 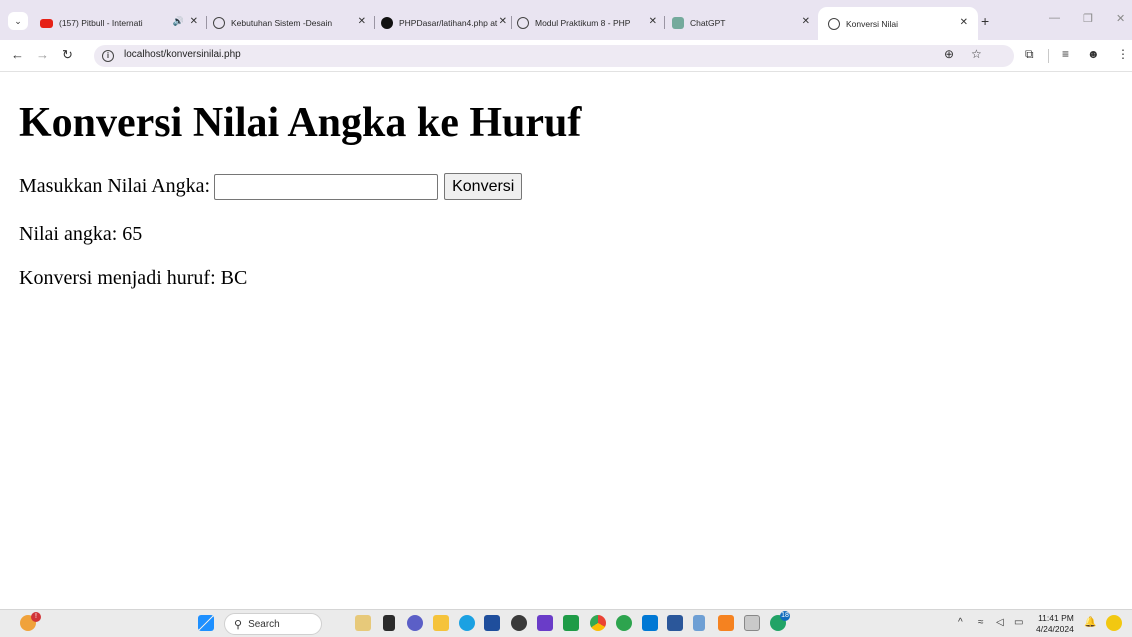 What do you see at coordinates (238, 624) in the screenshot?
I see `search-icon: ⚲` at bounding box center [238, 624].